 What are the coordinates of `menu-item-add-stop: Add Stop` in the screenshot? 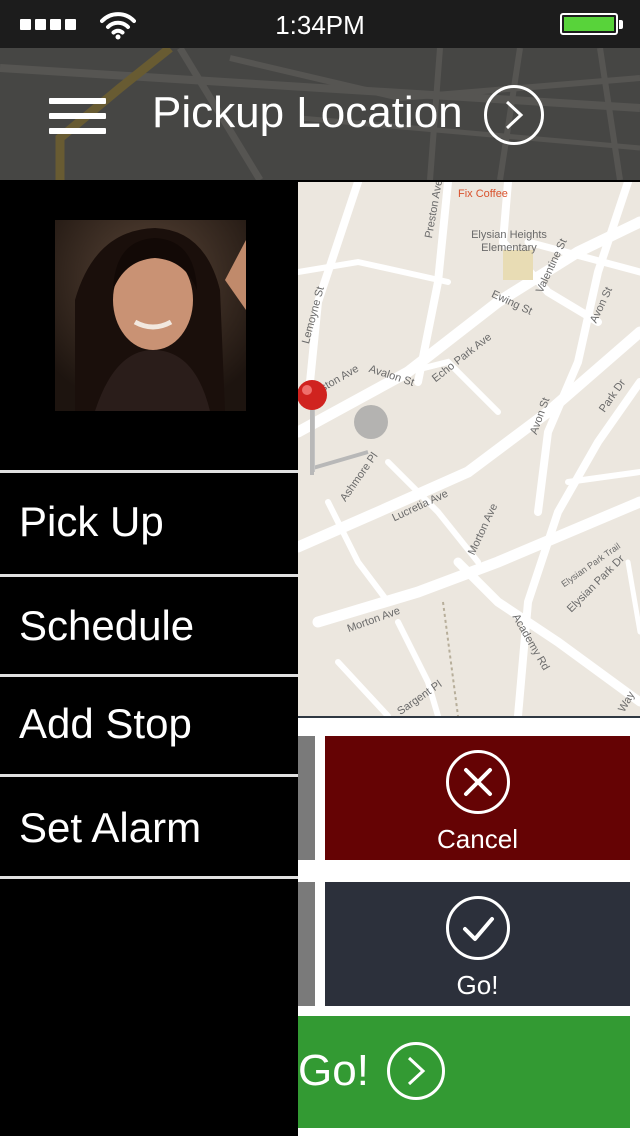 It's located at (149, 725).